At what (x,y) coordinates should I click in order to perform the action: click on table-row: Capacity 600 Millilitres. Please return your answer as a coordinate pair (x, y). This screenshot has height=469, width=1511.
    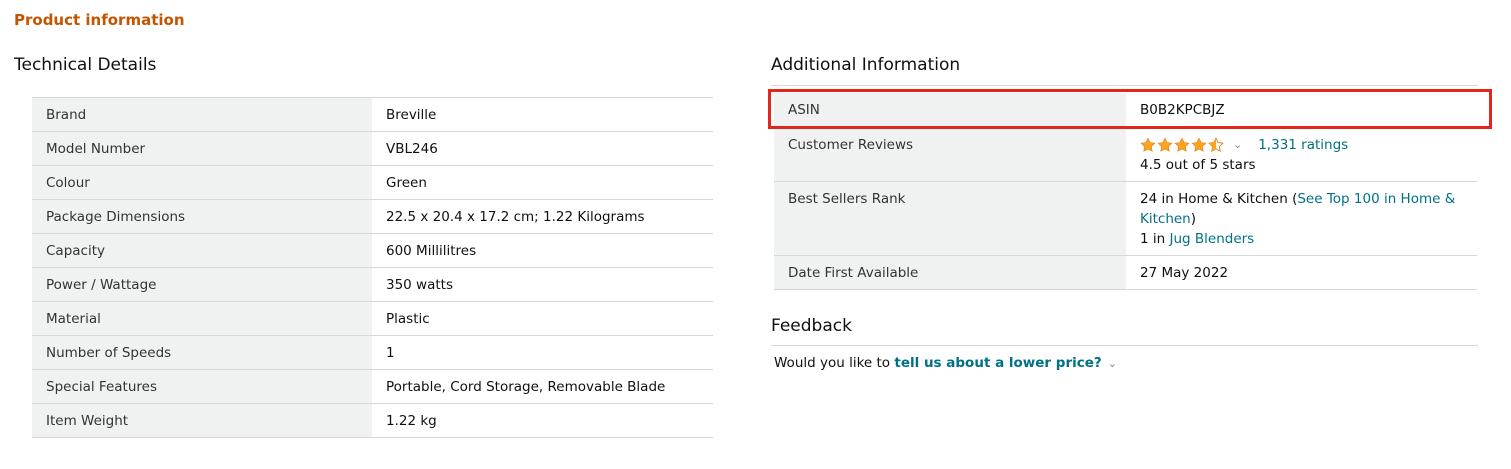
    Looking at the image, I should click on (372, 250).